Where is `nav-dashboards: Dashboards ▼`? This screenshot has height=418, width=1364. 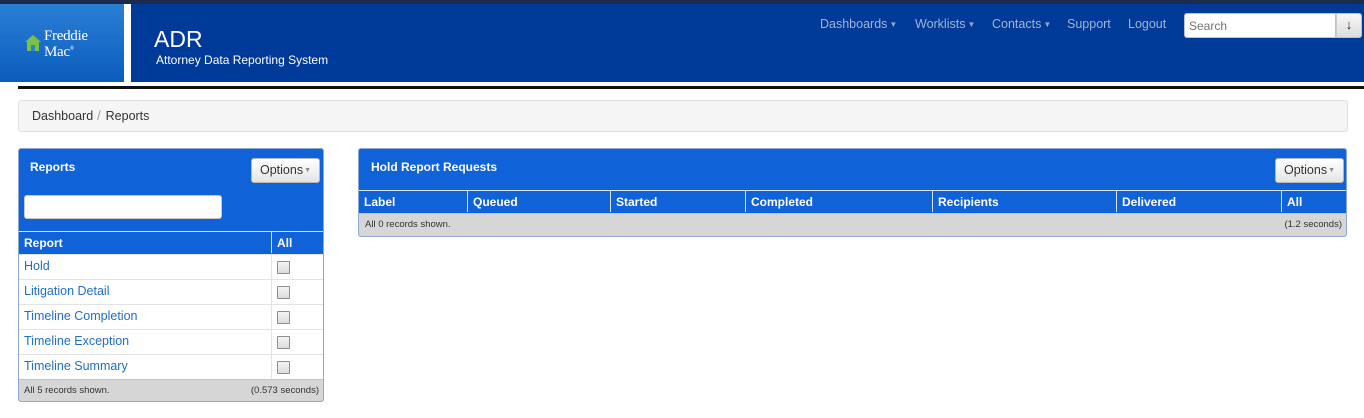 nav-dashboards: Dashboards ▼ is located at coordinates (858, 27).